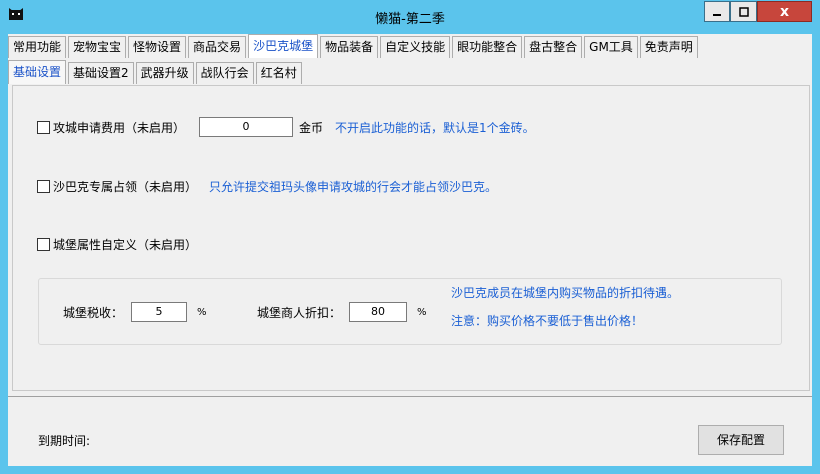  I want to click on close-button: x, so click(784, 11).